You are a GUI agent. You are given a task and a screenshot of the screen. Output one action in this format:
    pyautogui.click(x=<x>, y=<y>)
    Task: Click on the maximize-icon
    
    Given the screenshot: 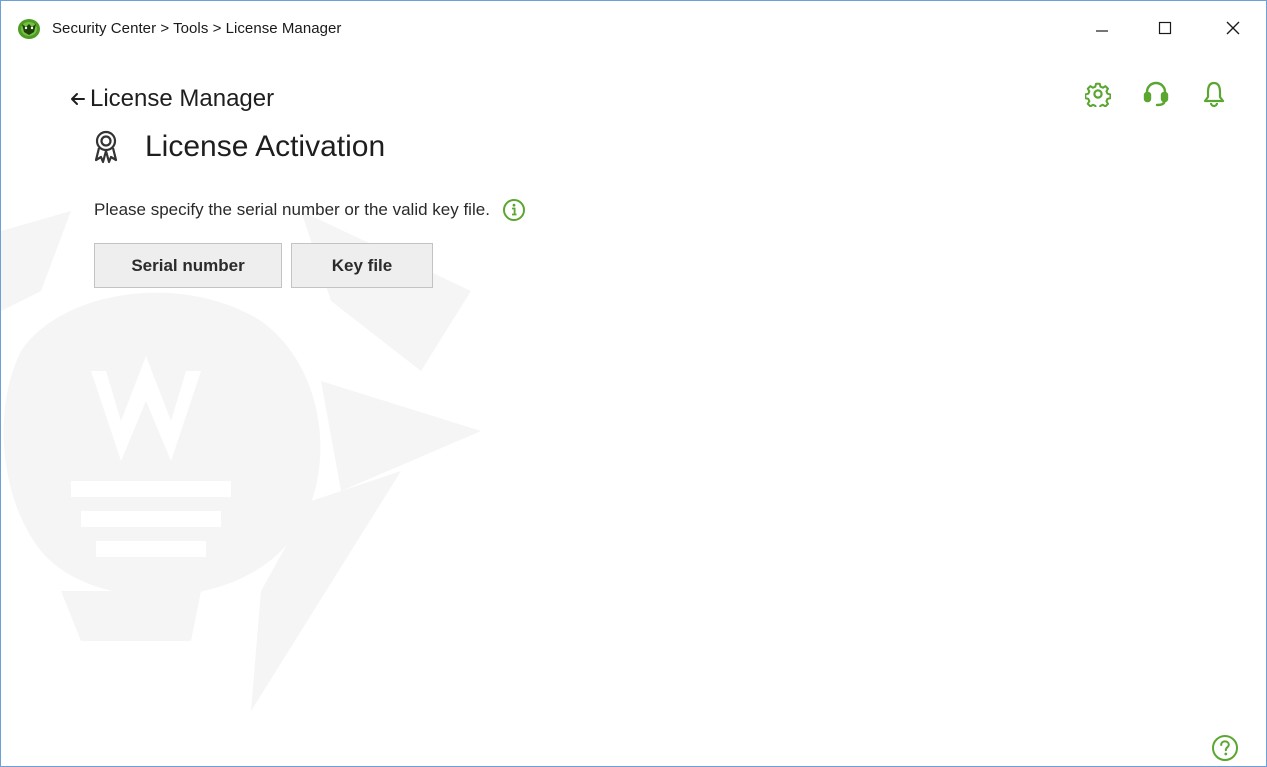 What is the action you would take?
    pyautogui.click(x=1165, y=28)
    